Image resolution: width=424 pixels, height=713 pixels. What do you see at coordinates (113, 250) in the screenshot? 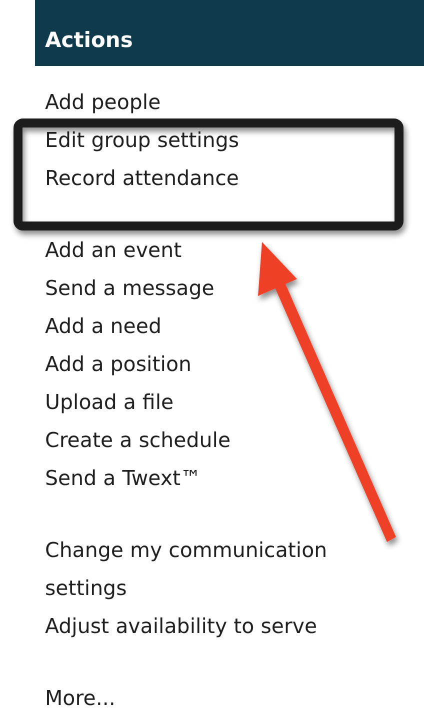
I see `action-link: Add an event` at bounding box center [113, 250].